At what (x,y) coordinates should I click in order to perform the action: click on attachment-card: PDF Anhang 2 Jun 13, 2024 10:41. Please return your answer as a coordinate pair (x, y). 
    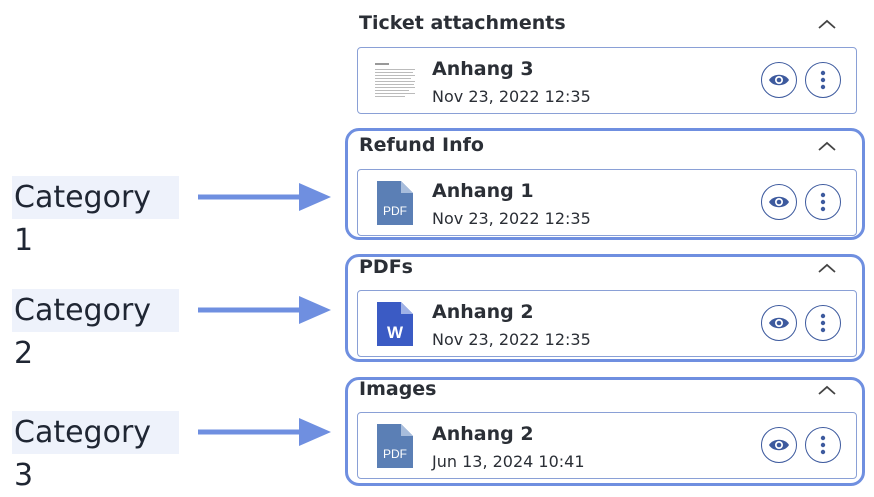
    Looking at the image, I should click on (607, 445).